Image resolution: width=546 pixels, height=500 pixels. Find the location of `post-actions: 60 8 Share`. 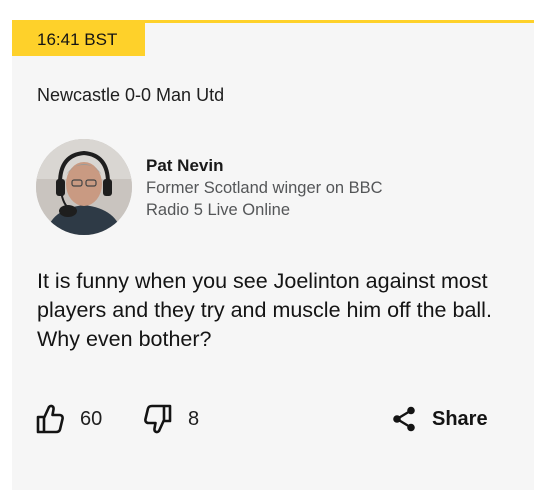

post-actions: 60 8 Share is located at coordinates (273, 419).